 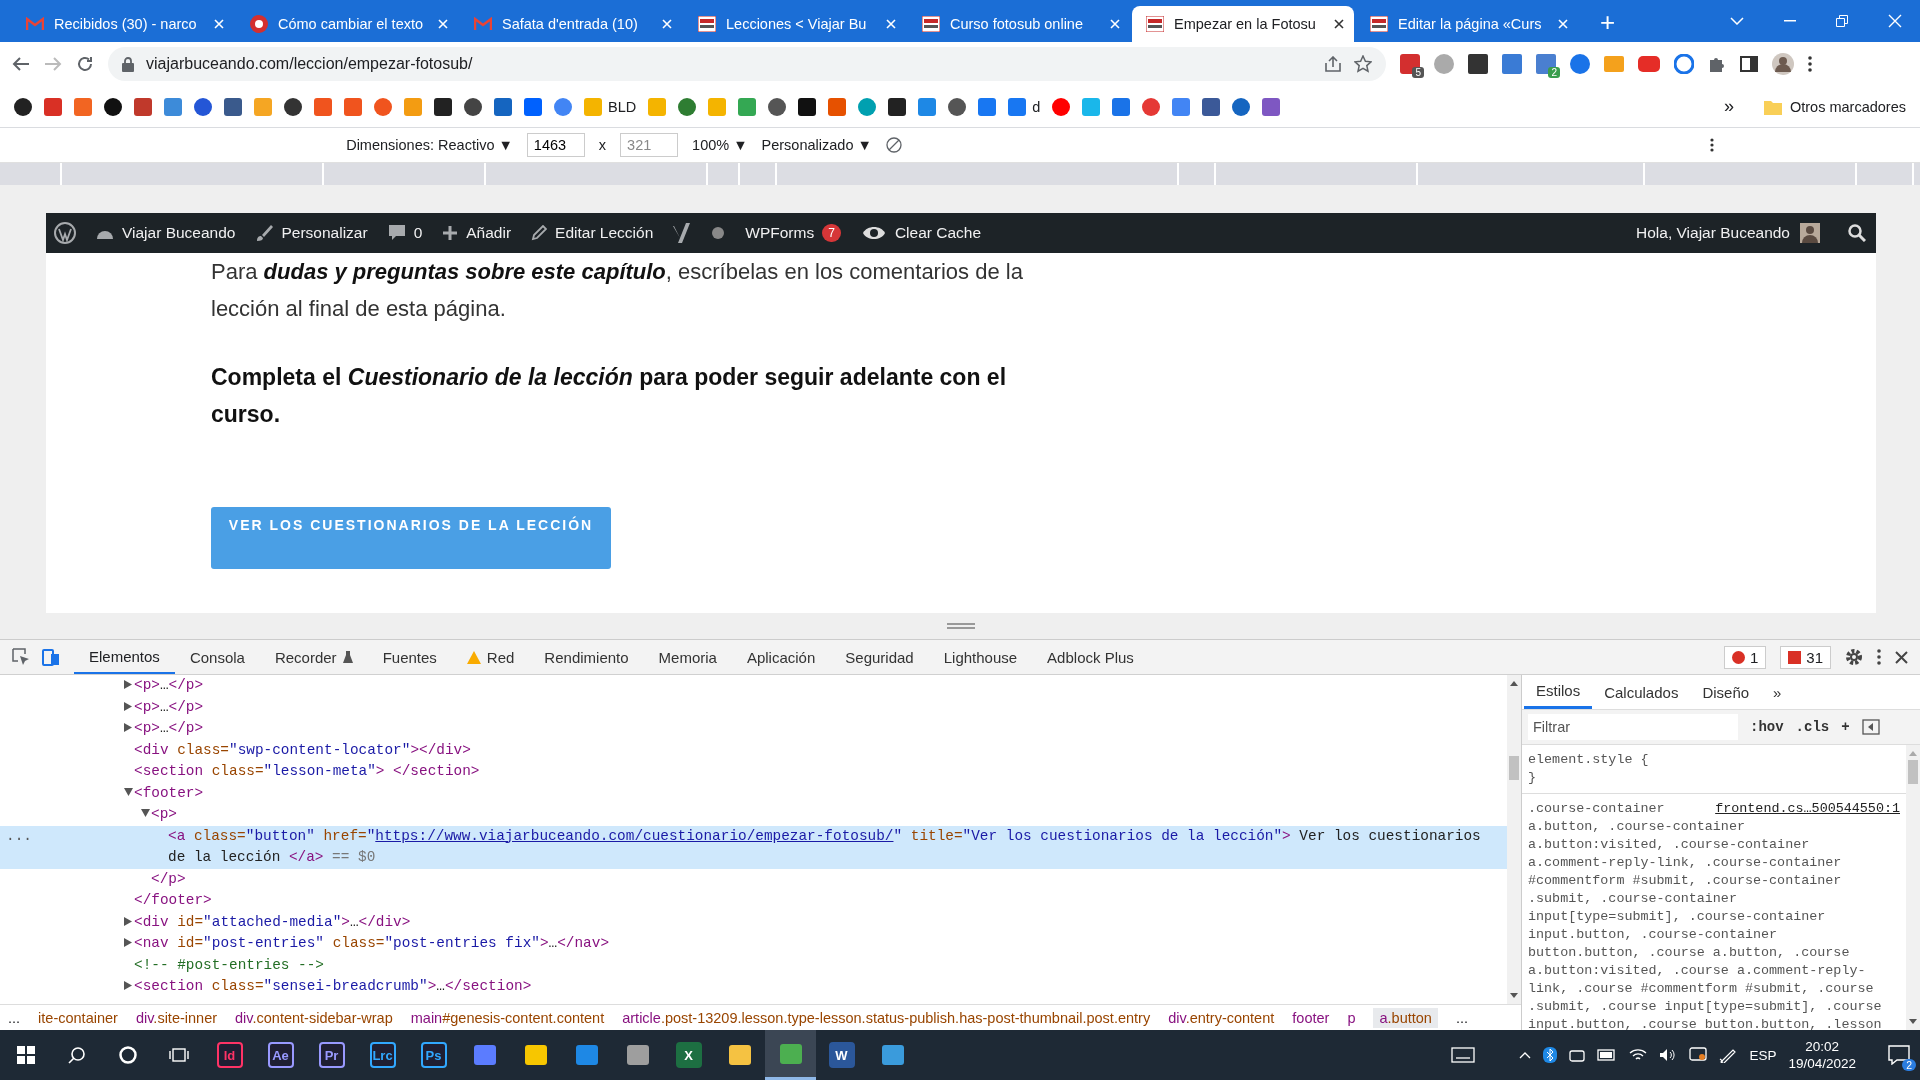 What do you see at coordinates (555, 145) in the screenshot?
I see `width-field: 1463` at bounding box center [555, 145].